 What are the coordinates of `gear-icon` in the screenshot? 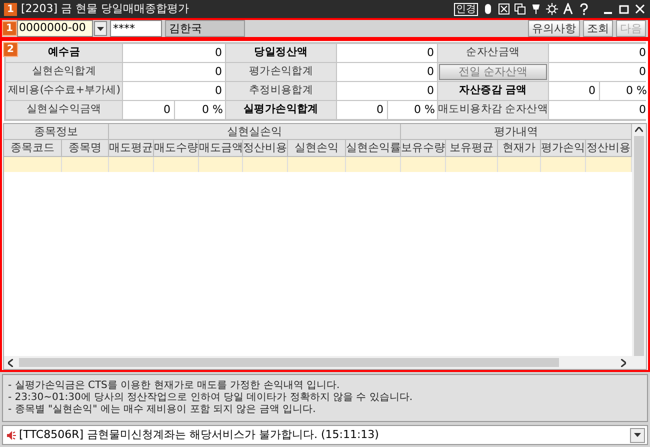 It's located at (552, 9).